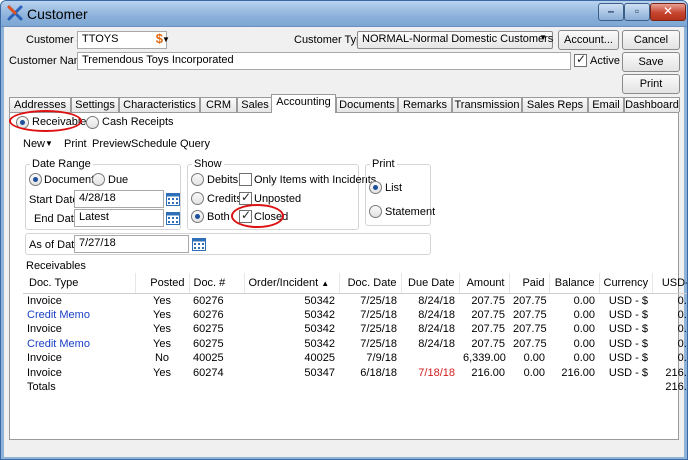  I want to click on cell-amount: 6,339.00, so click(484, 358).